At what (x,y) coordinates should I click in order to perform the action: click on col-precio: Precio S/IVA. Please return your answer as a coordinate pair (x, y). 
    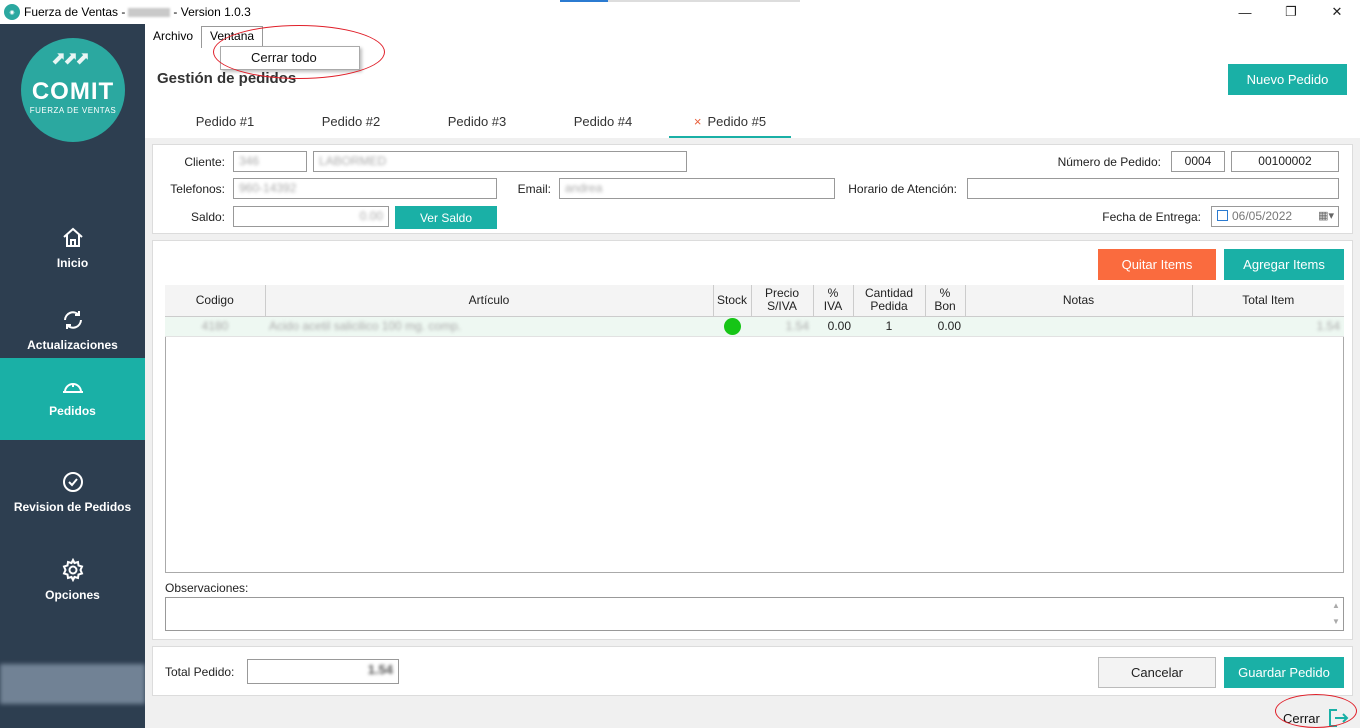
    Looking at the image, I should click on (782, 301).